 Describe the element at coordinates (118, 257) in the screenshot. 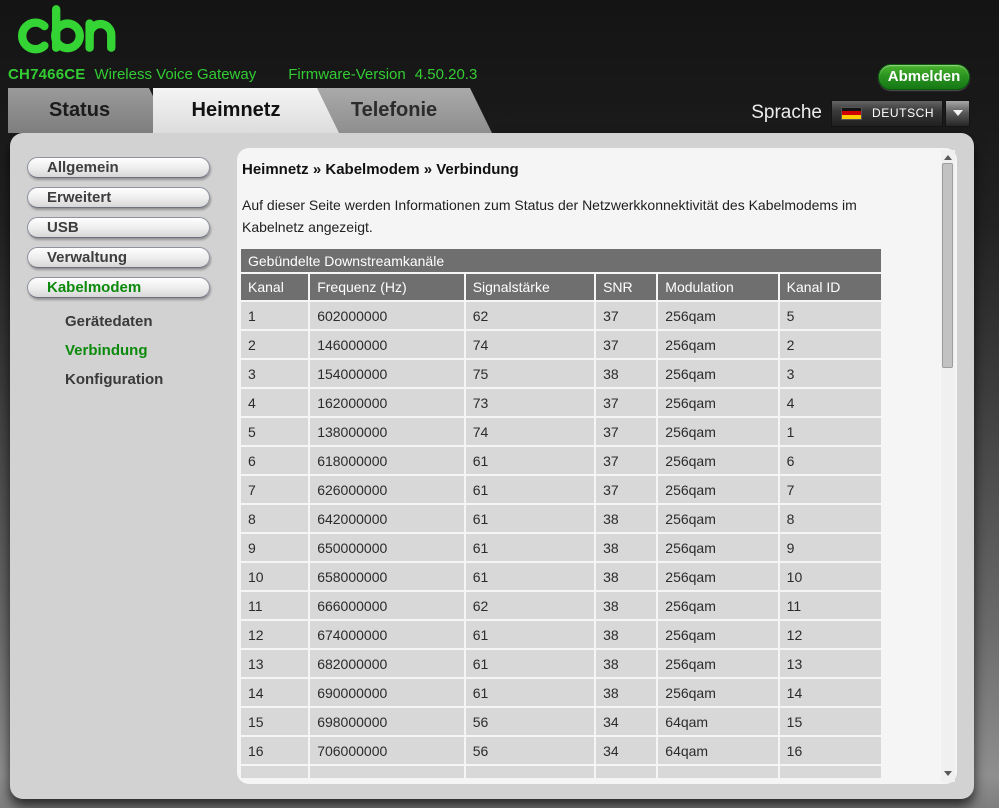

I see `sidebar-item-verwaltung: Verwaltung` at that location.